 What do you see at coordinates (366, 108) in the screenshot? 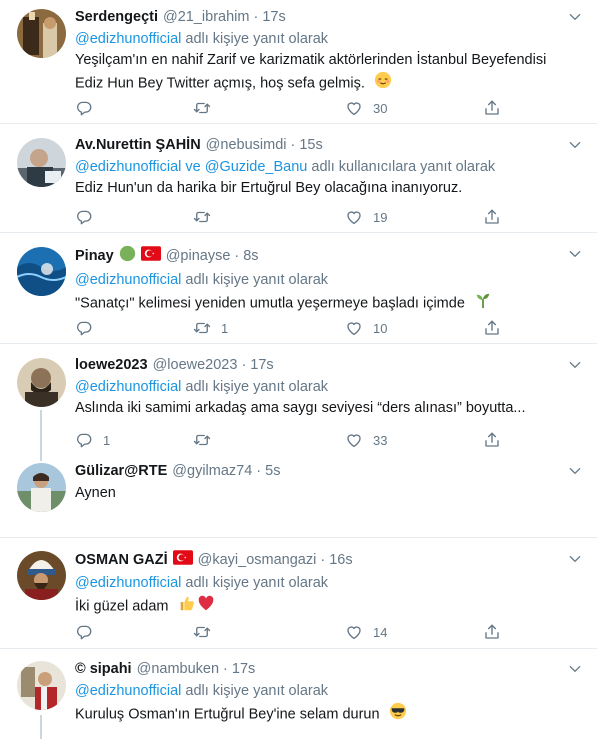
I see `like-button: 30` at bounding box center [366, 108].